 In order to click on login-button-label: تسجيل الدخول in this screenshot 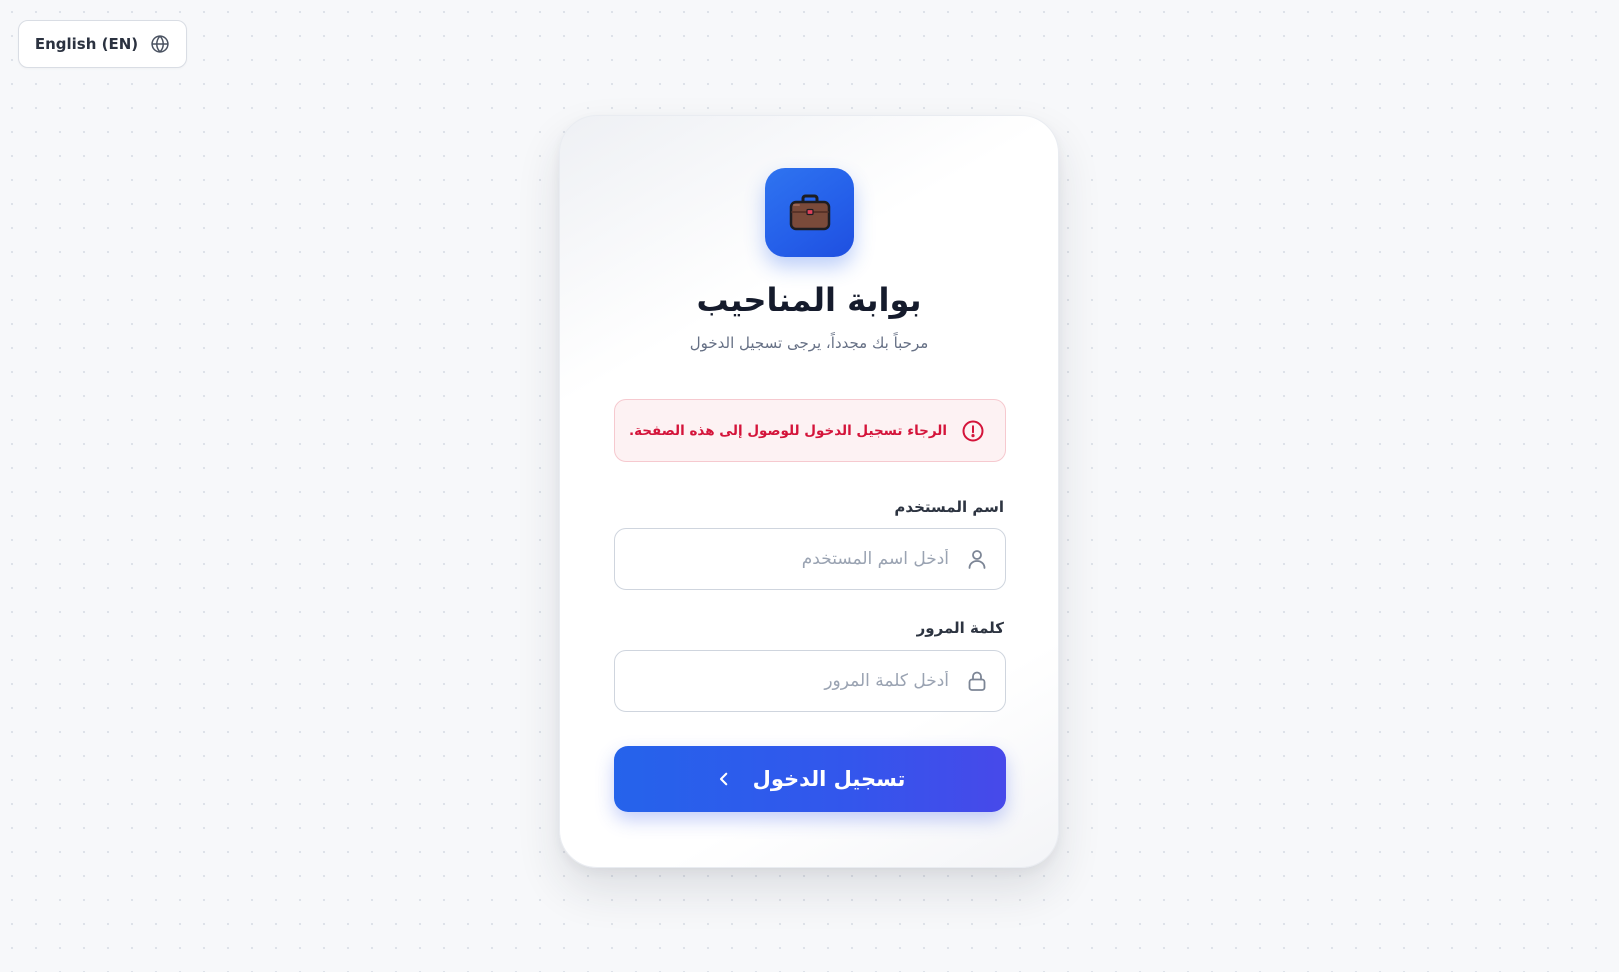, I will do `click(829, 779)`.